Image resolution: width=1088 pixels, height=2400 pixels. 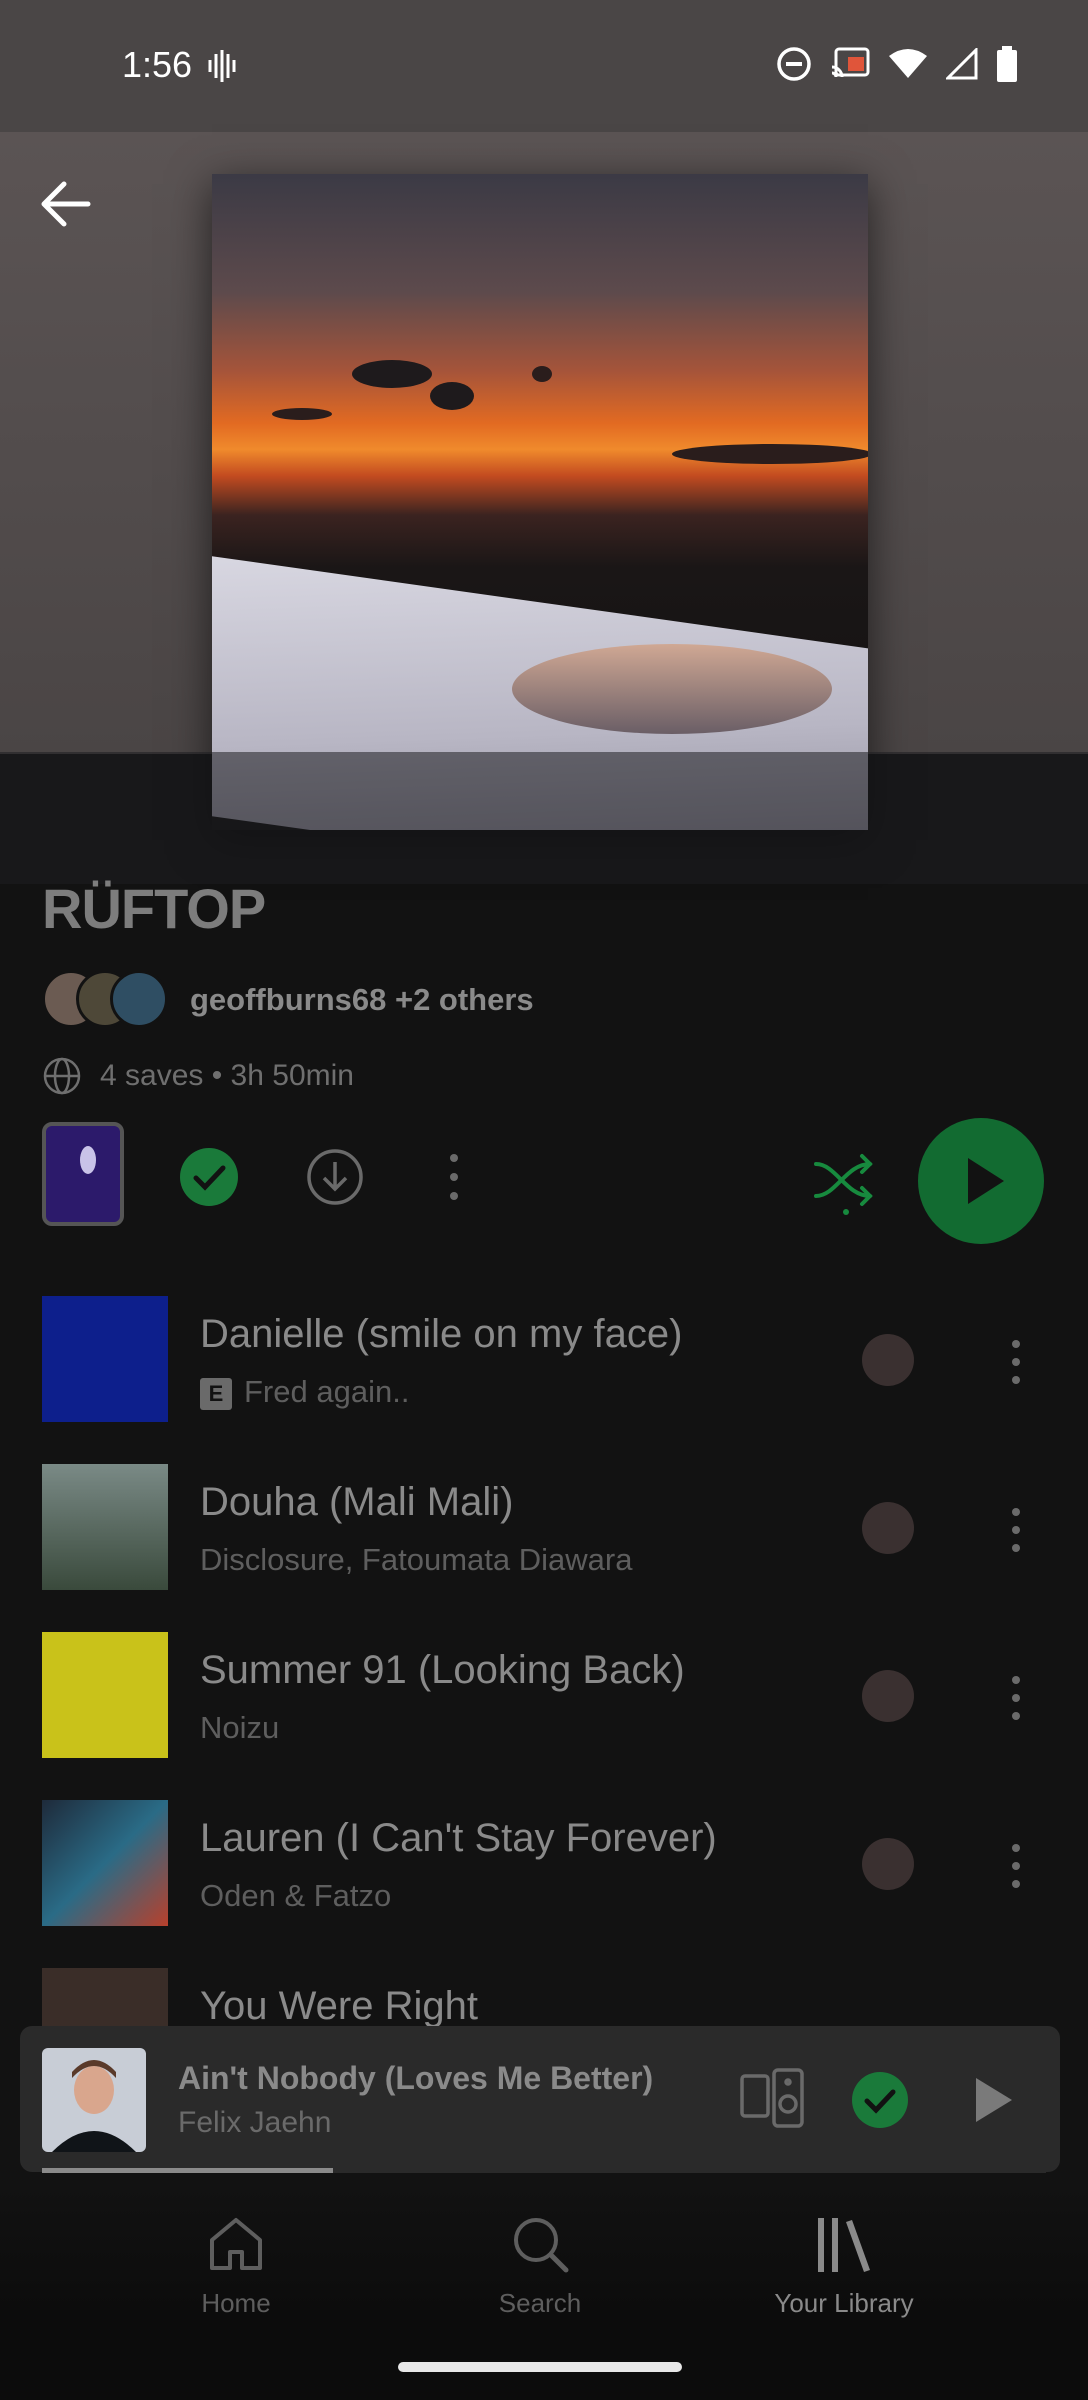 I want to click on status-time: 1:56, so click(x=157, y=64).